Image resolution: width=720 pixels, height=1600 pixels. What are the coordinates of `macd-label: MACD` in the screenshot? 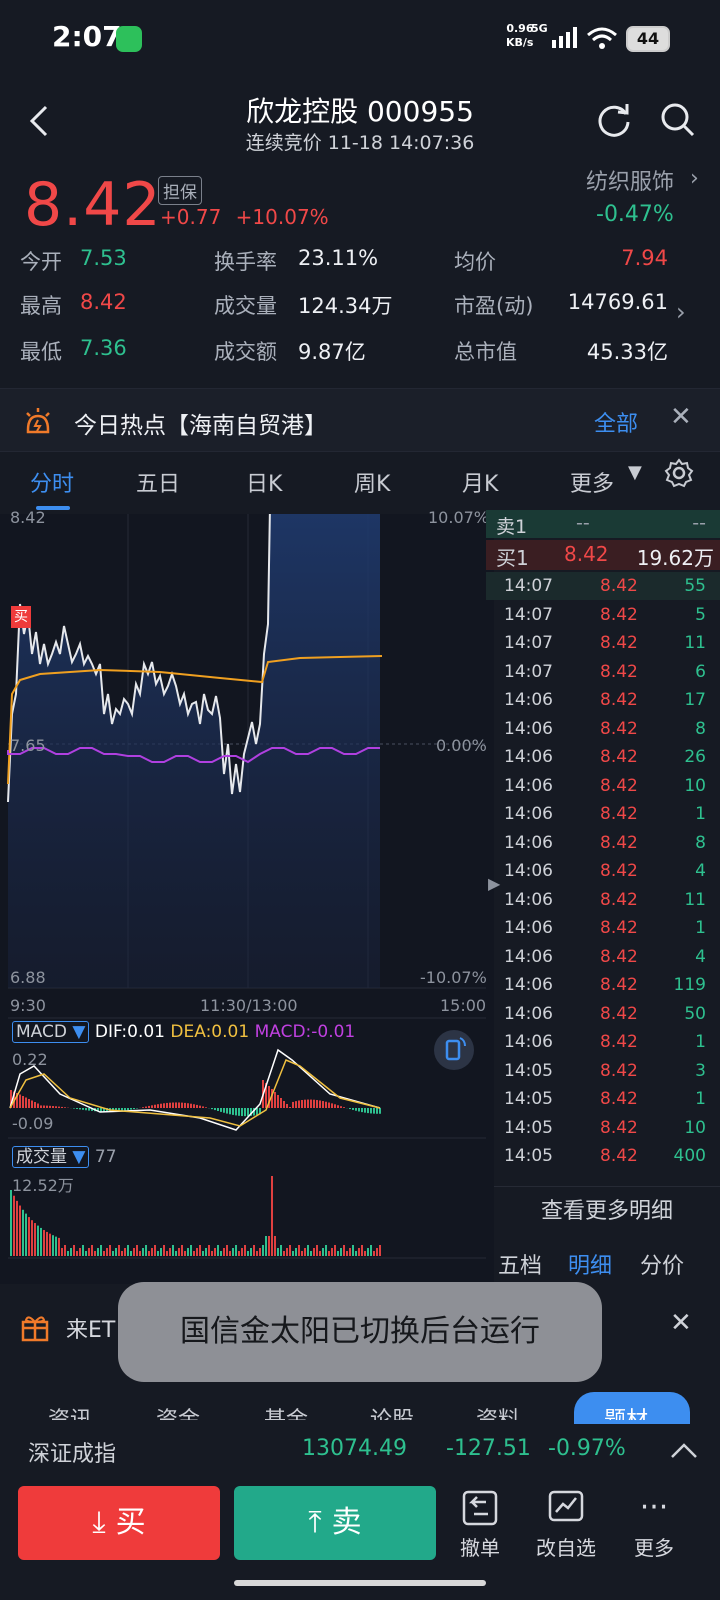 It's located at (41, 1032).